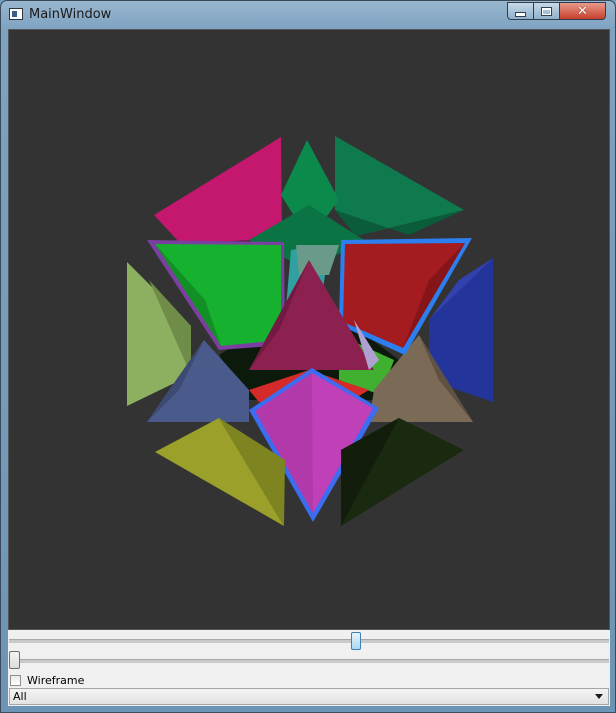 Image resolution: width=616 pixels, height=713 pixels. Describe the element at coordinates (309, 696) in the screenshot. I see `filter-combobox: All` at that location.